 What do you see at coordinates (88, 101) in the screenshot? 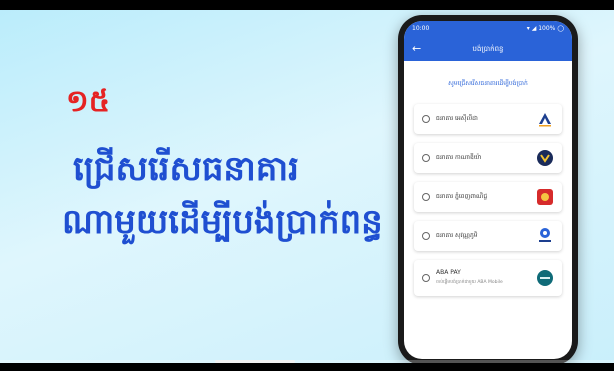
I see `heading-number: ១៥` at bounding box center [88, 101].